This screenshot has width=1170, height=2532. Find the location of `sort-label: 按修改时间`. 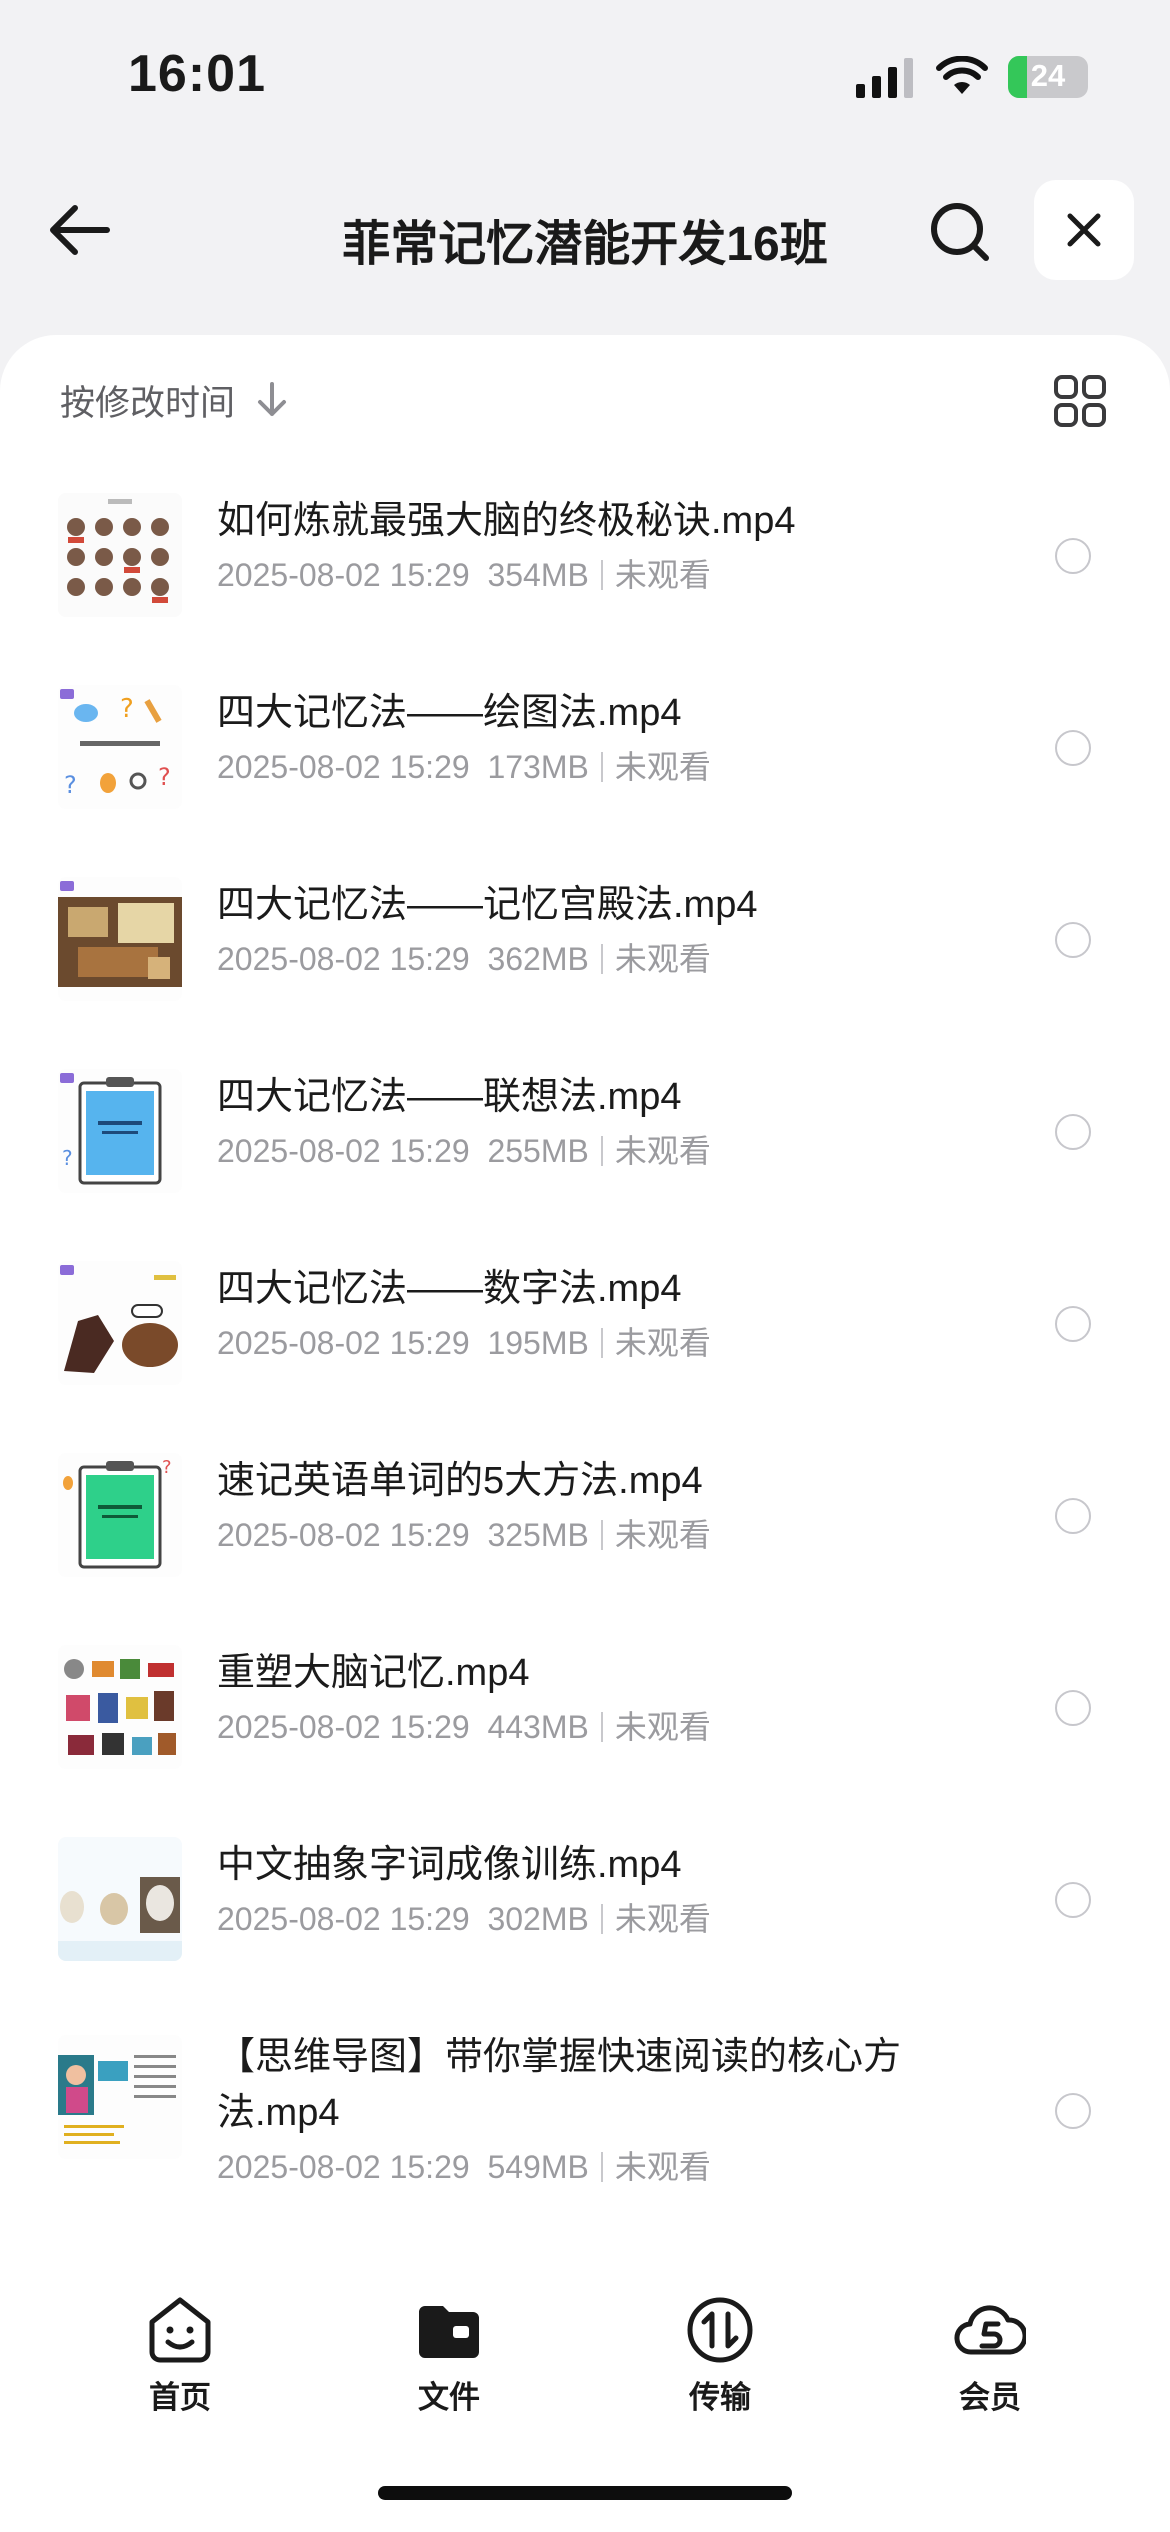

sort-label: 按修改时间 is located at coordinates (148, 403).